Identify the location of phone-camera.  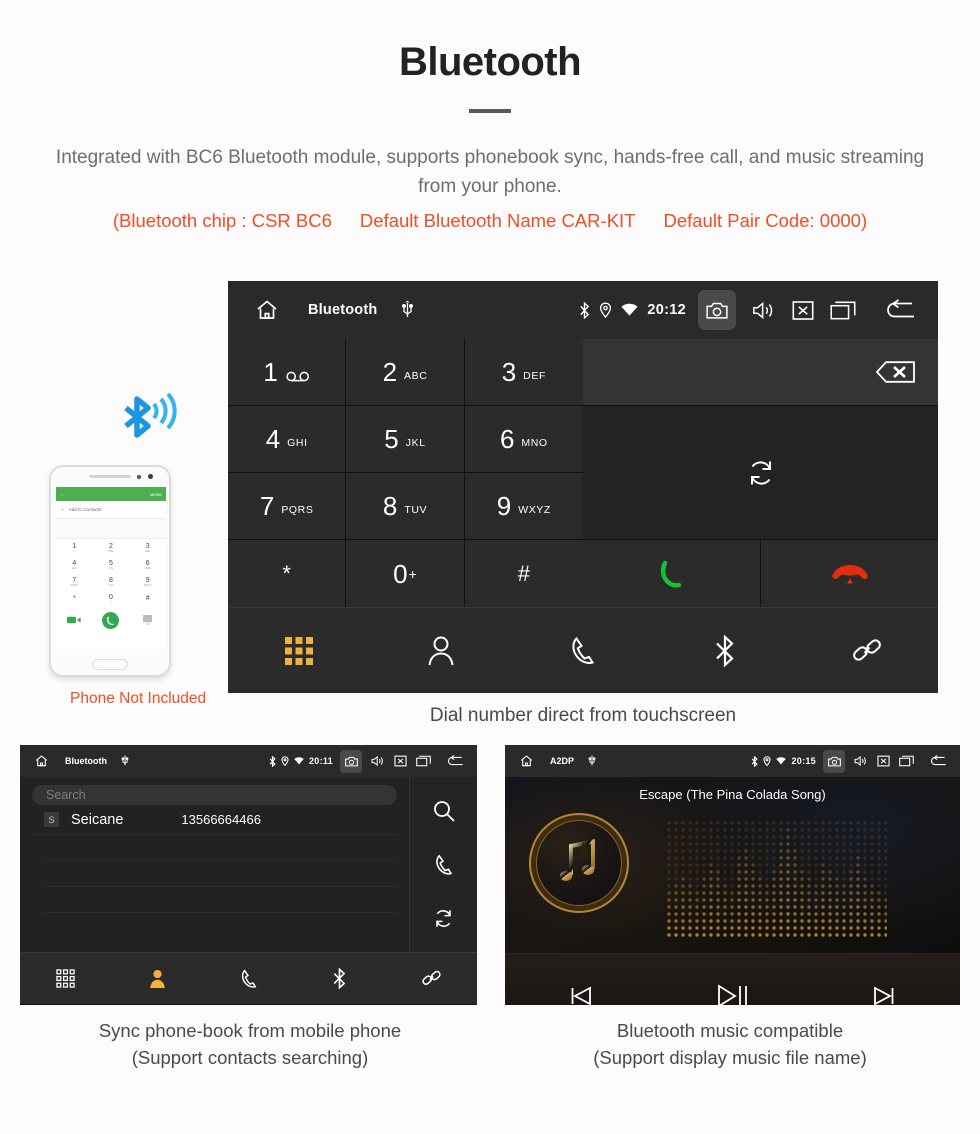
(150, 476).